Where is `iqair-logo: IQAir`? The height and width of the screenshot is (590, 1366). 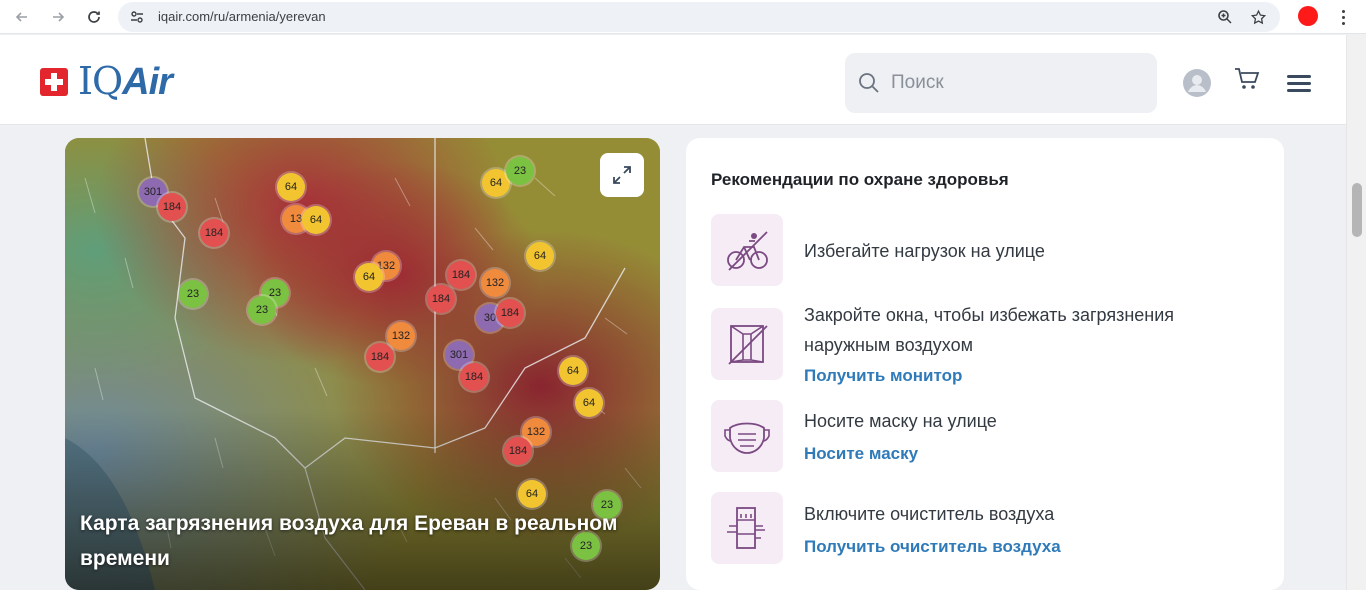 iqair-logo: IQAir is located at coordinates (125, 81).